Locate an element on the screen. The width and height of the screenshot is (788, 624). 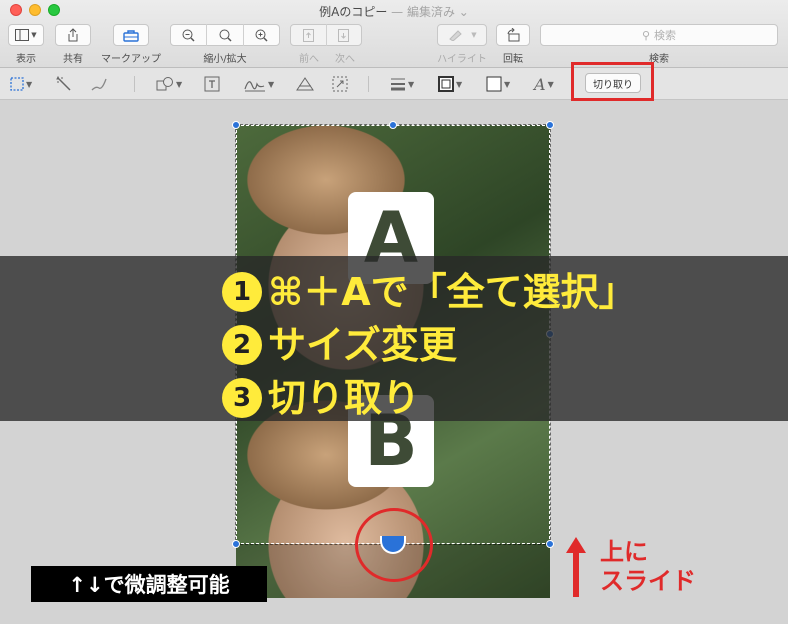
page-nav-control is located at coordinates (326, 35).